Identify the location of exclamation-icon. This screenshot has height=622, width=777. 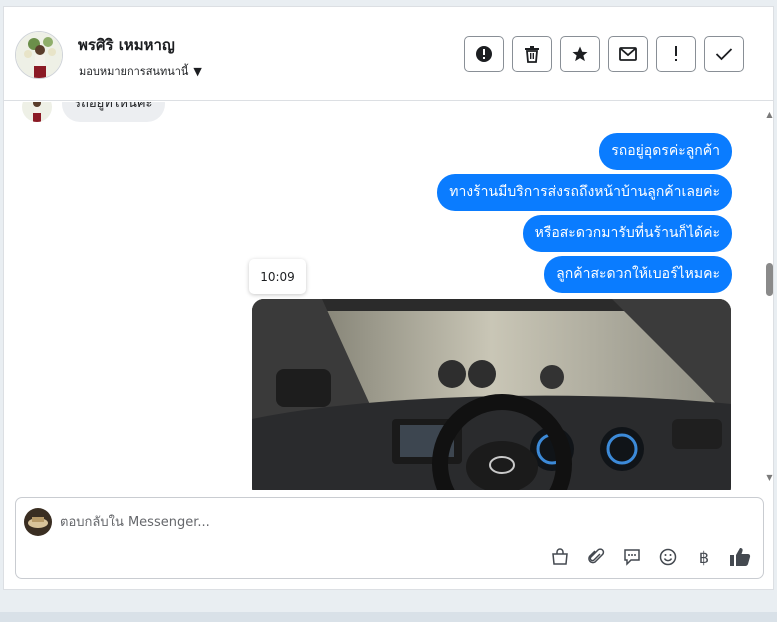
(676, 53).